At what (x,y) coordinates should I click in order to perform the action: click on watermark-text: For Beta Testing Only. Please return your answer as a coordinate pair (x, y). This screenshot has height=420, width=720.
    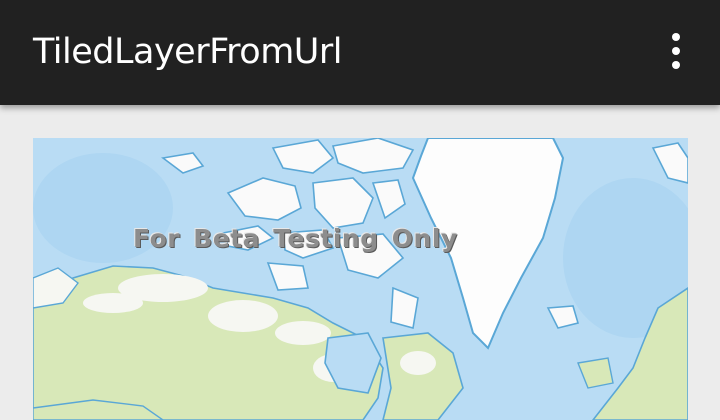
    Looking at the image, I should click on (295, 238).